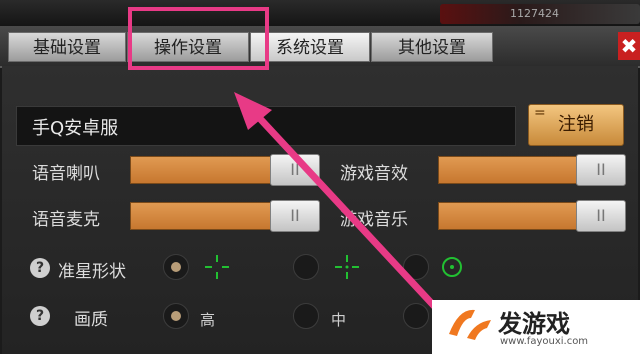 The height and width of the screenshot is (354, 640). What do you see at coordinates (544, 341) in the screenshot?
I see `watermark-url: www.fayouxi.com` at bounding box center [544, 341].